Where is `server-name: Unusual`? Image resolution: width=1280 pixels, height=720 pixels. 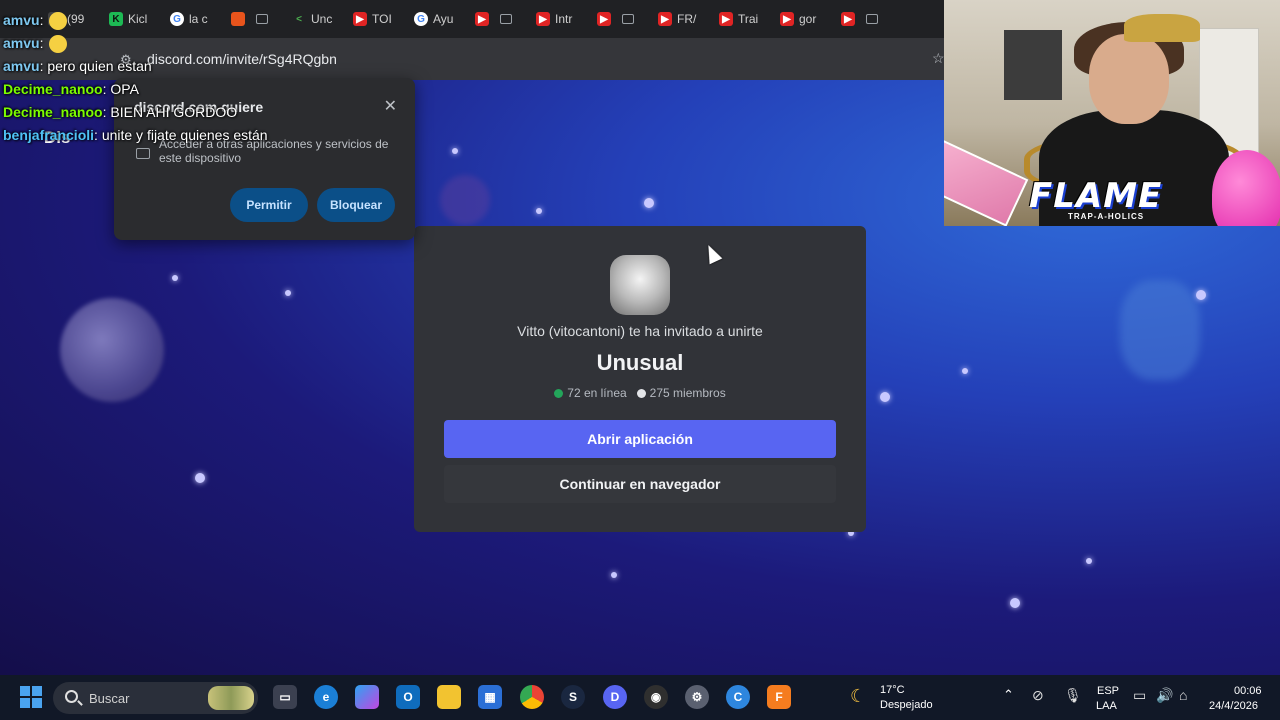 server-name: Unusual is located at coordinates (640, 362).